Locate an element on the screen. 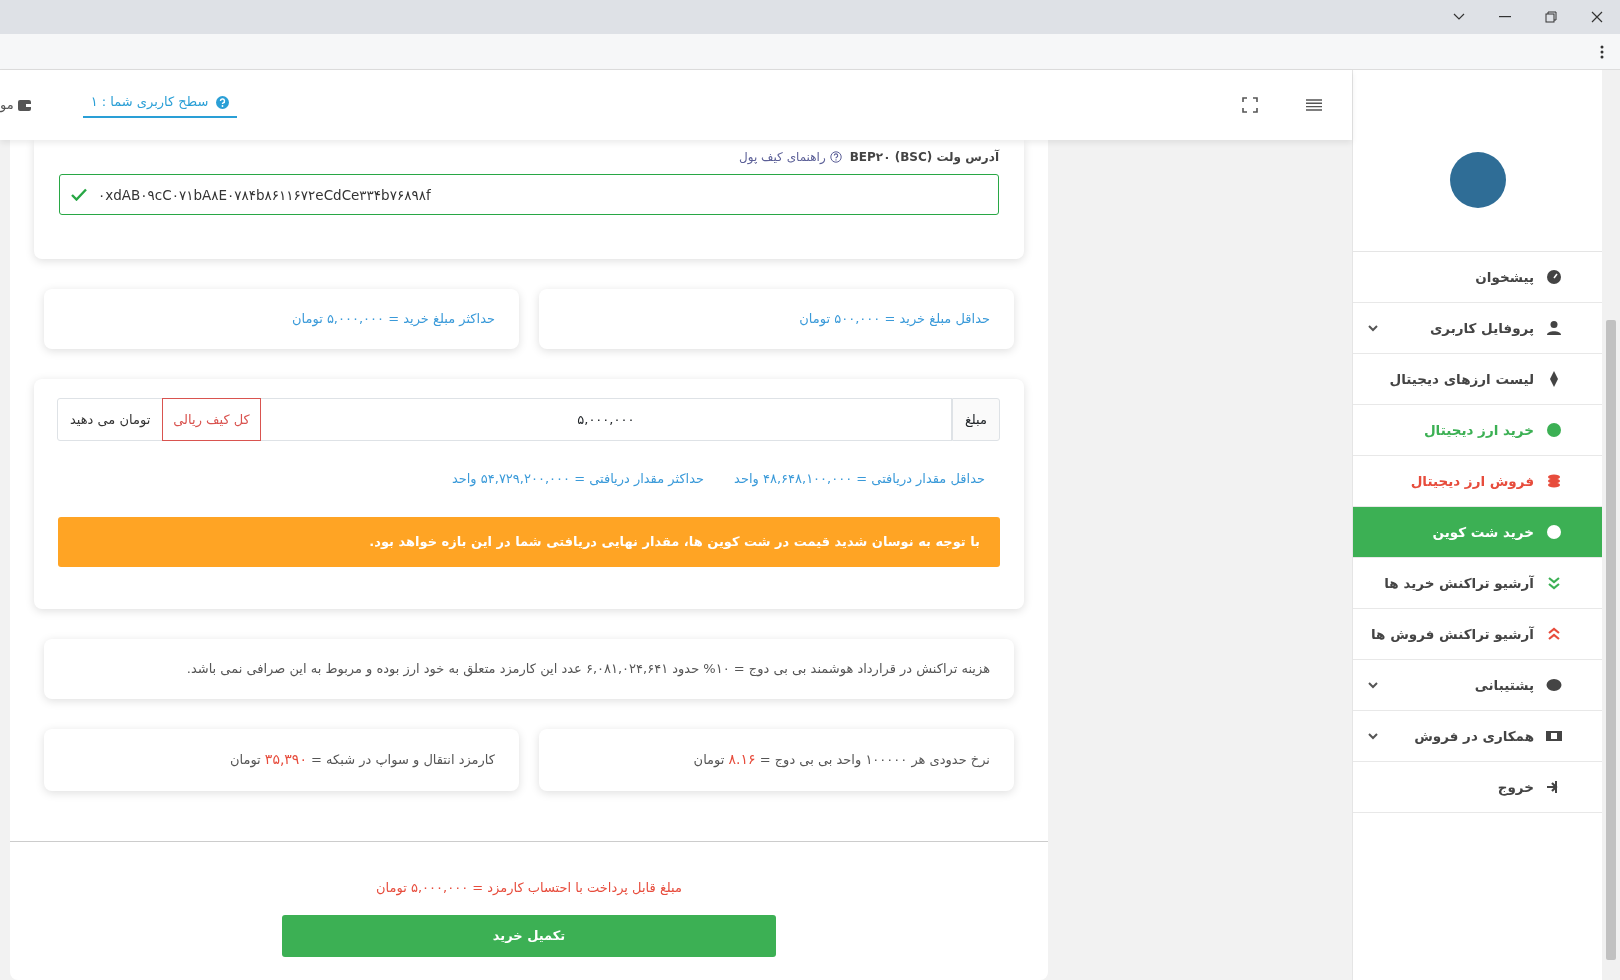 Image resolution: width=1620 pixels, height=980 pixels. money-icon is located at coordinates (1554, 736).